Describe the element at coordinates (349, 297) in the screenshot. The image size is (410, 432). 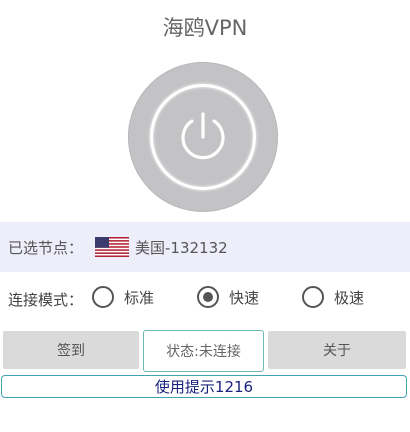
I see `mode-option-label: 极速` at that location.